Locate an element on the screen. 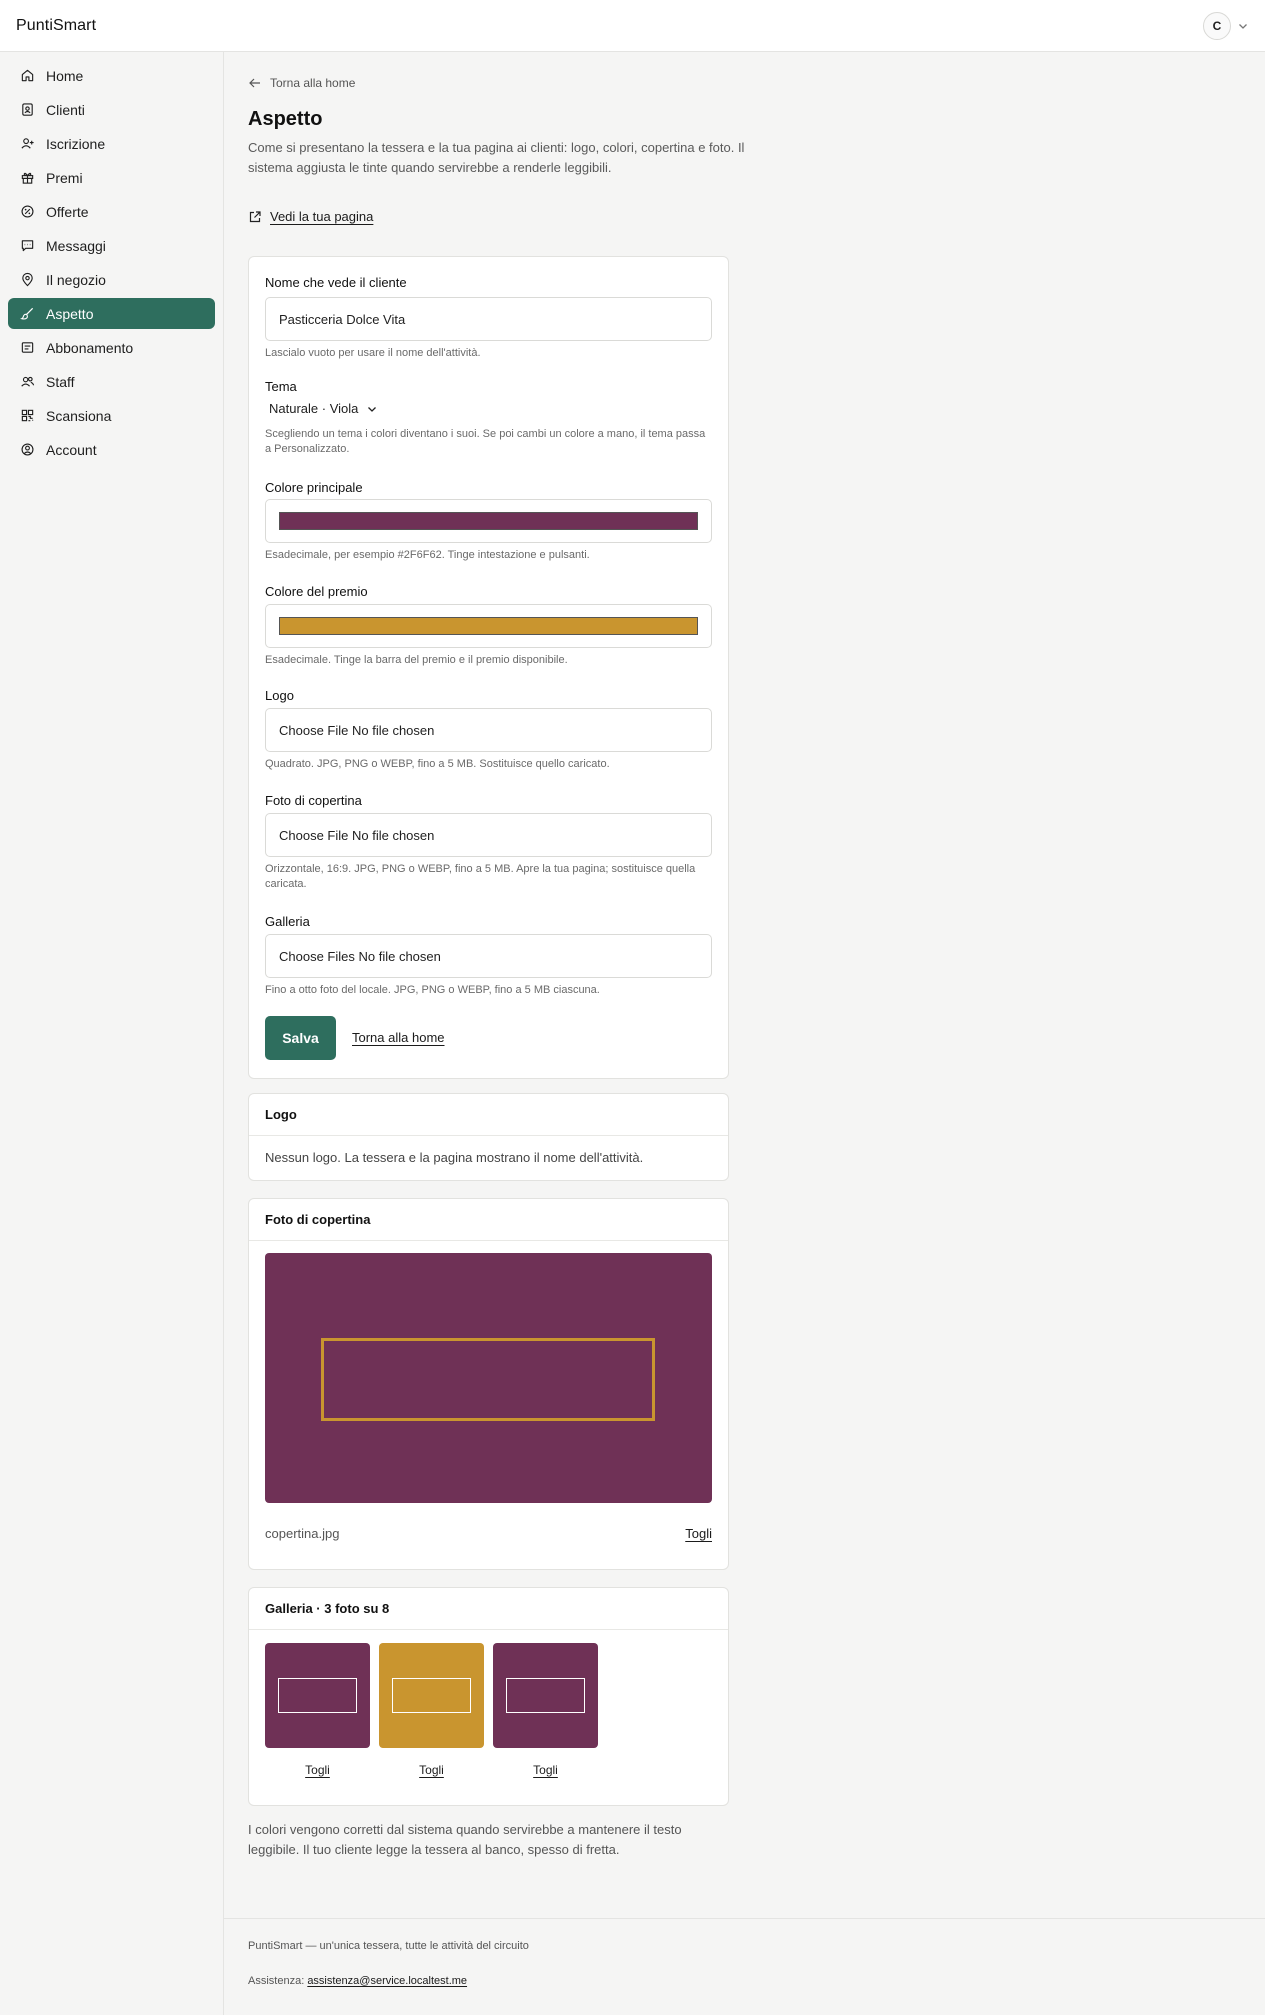 This screenshot has width=1265, height=2015. gallery-label: Galleria is located at coordinates (287, 921).